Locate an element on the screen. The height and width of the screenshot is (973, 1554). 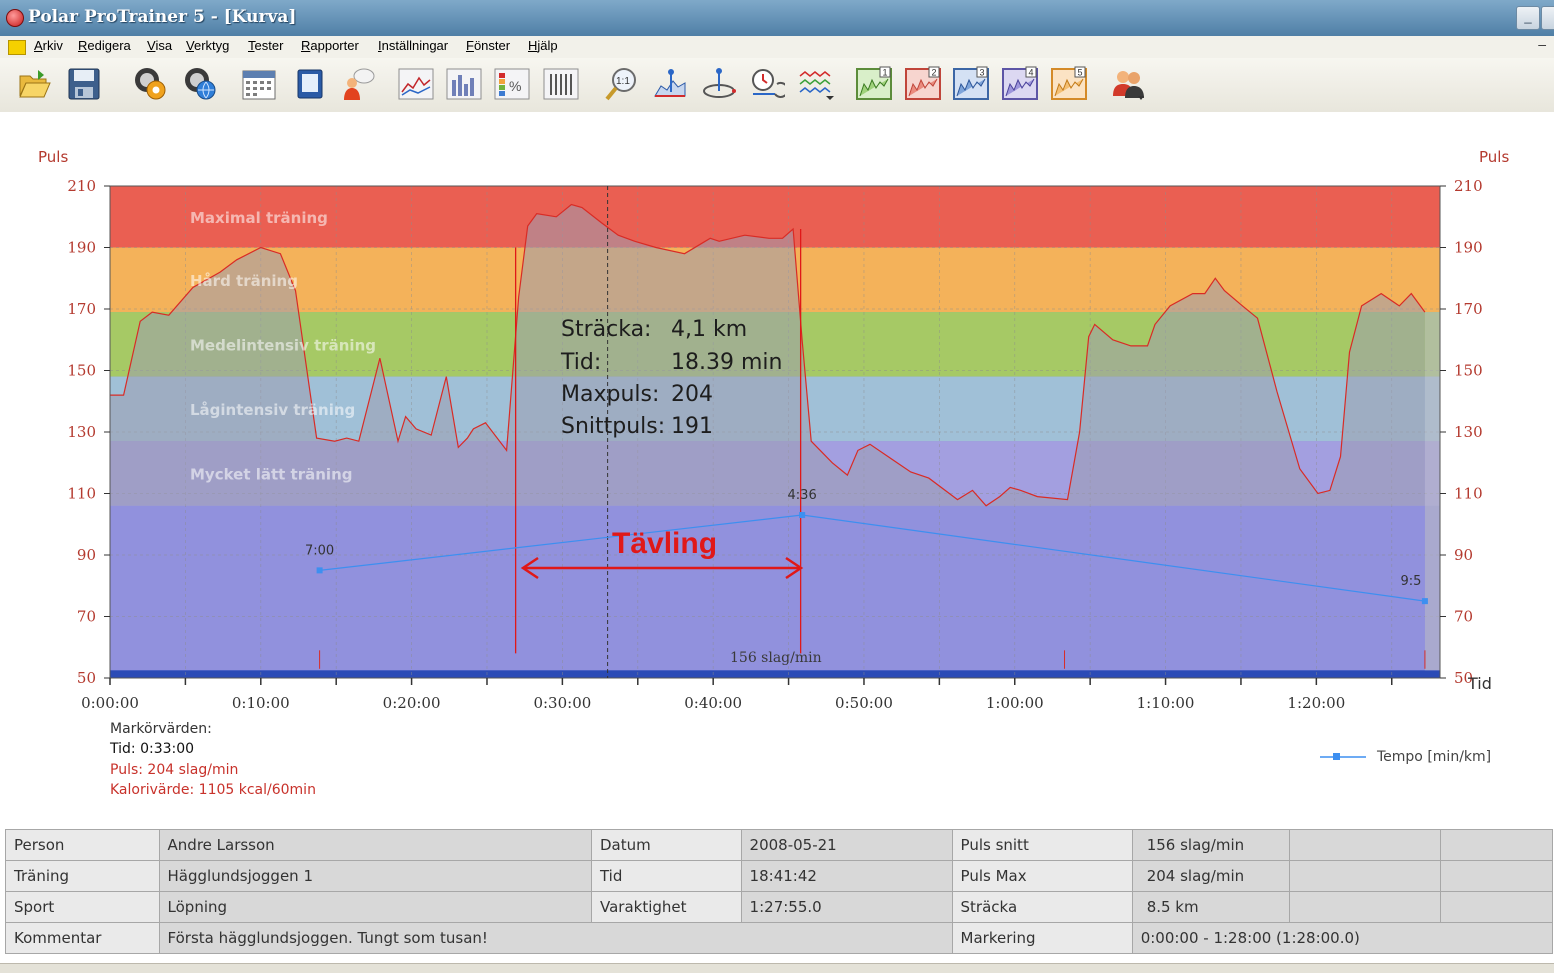
time-lap-icon is located at coordinates (769, 84).